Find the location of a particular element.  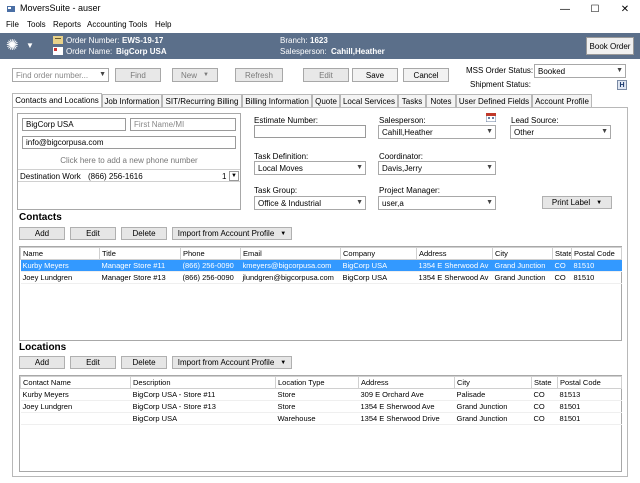

menu-tools: Tools is located at coordinates (36, 24).